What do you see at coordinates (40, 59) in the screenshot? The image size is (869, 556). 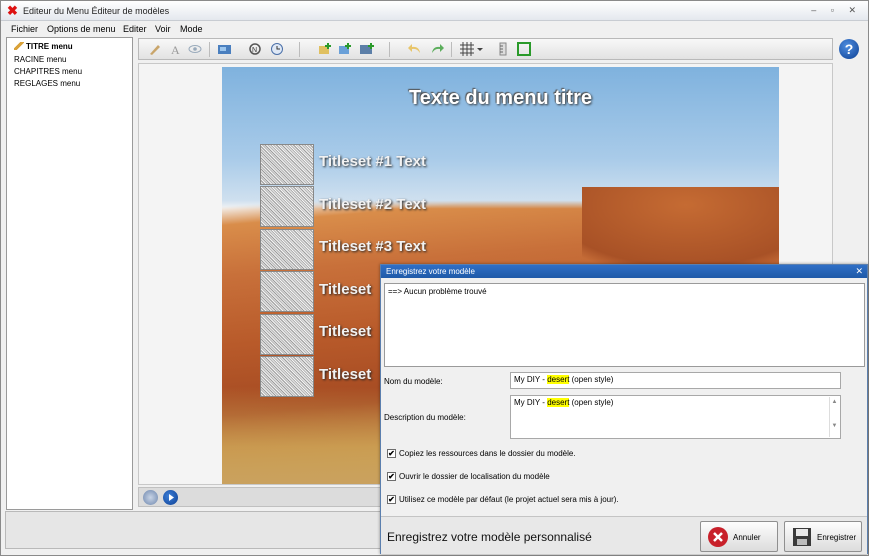 I see `tree-item-racine: RACINE menu` at bounding box center [40, 59].